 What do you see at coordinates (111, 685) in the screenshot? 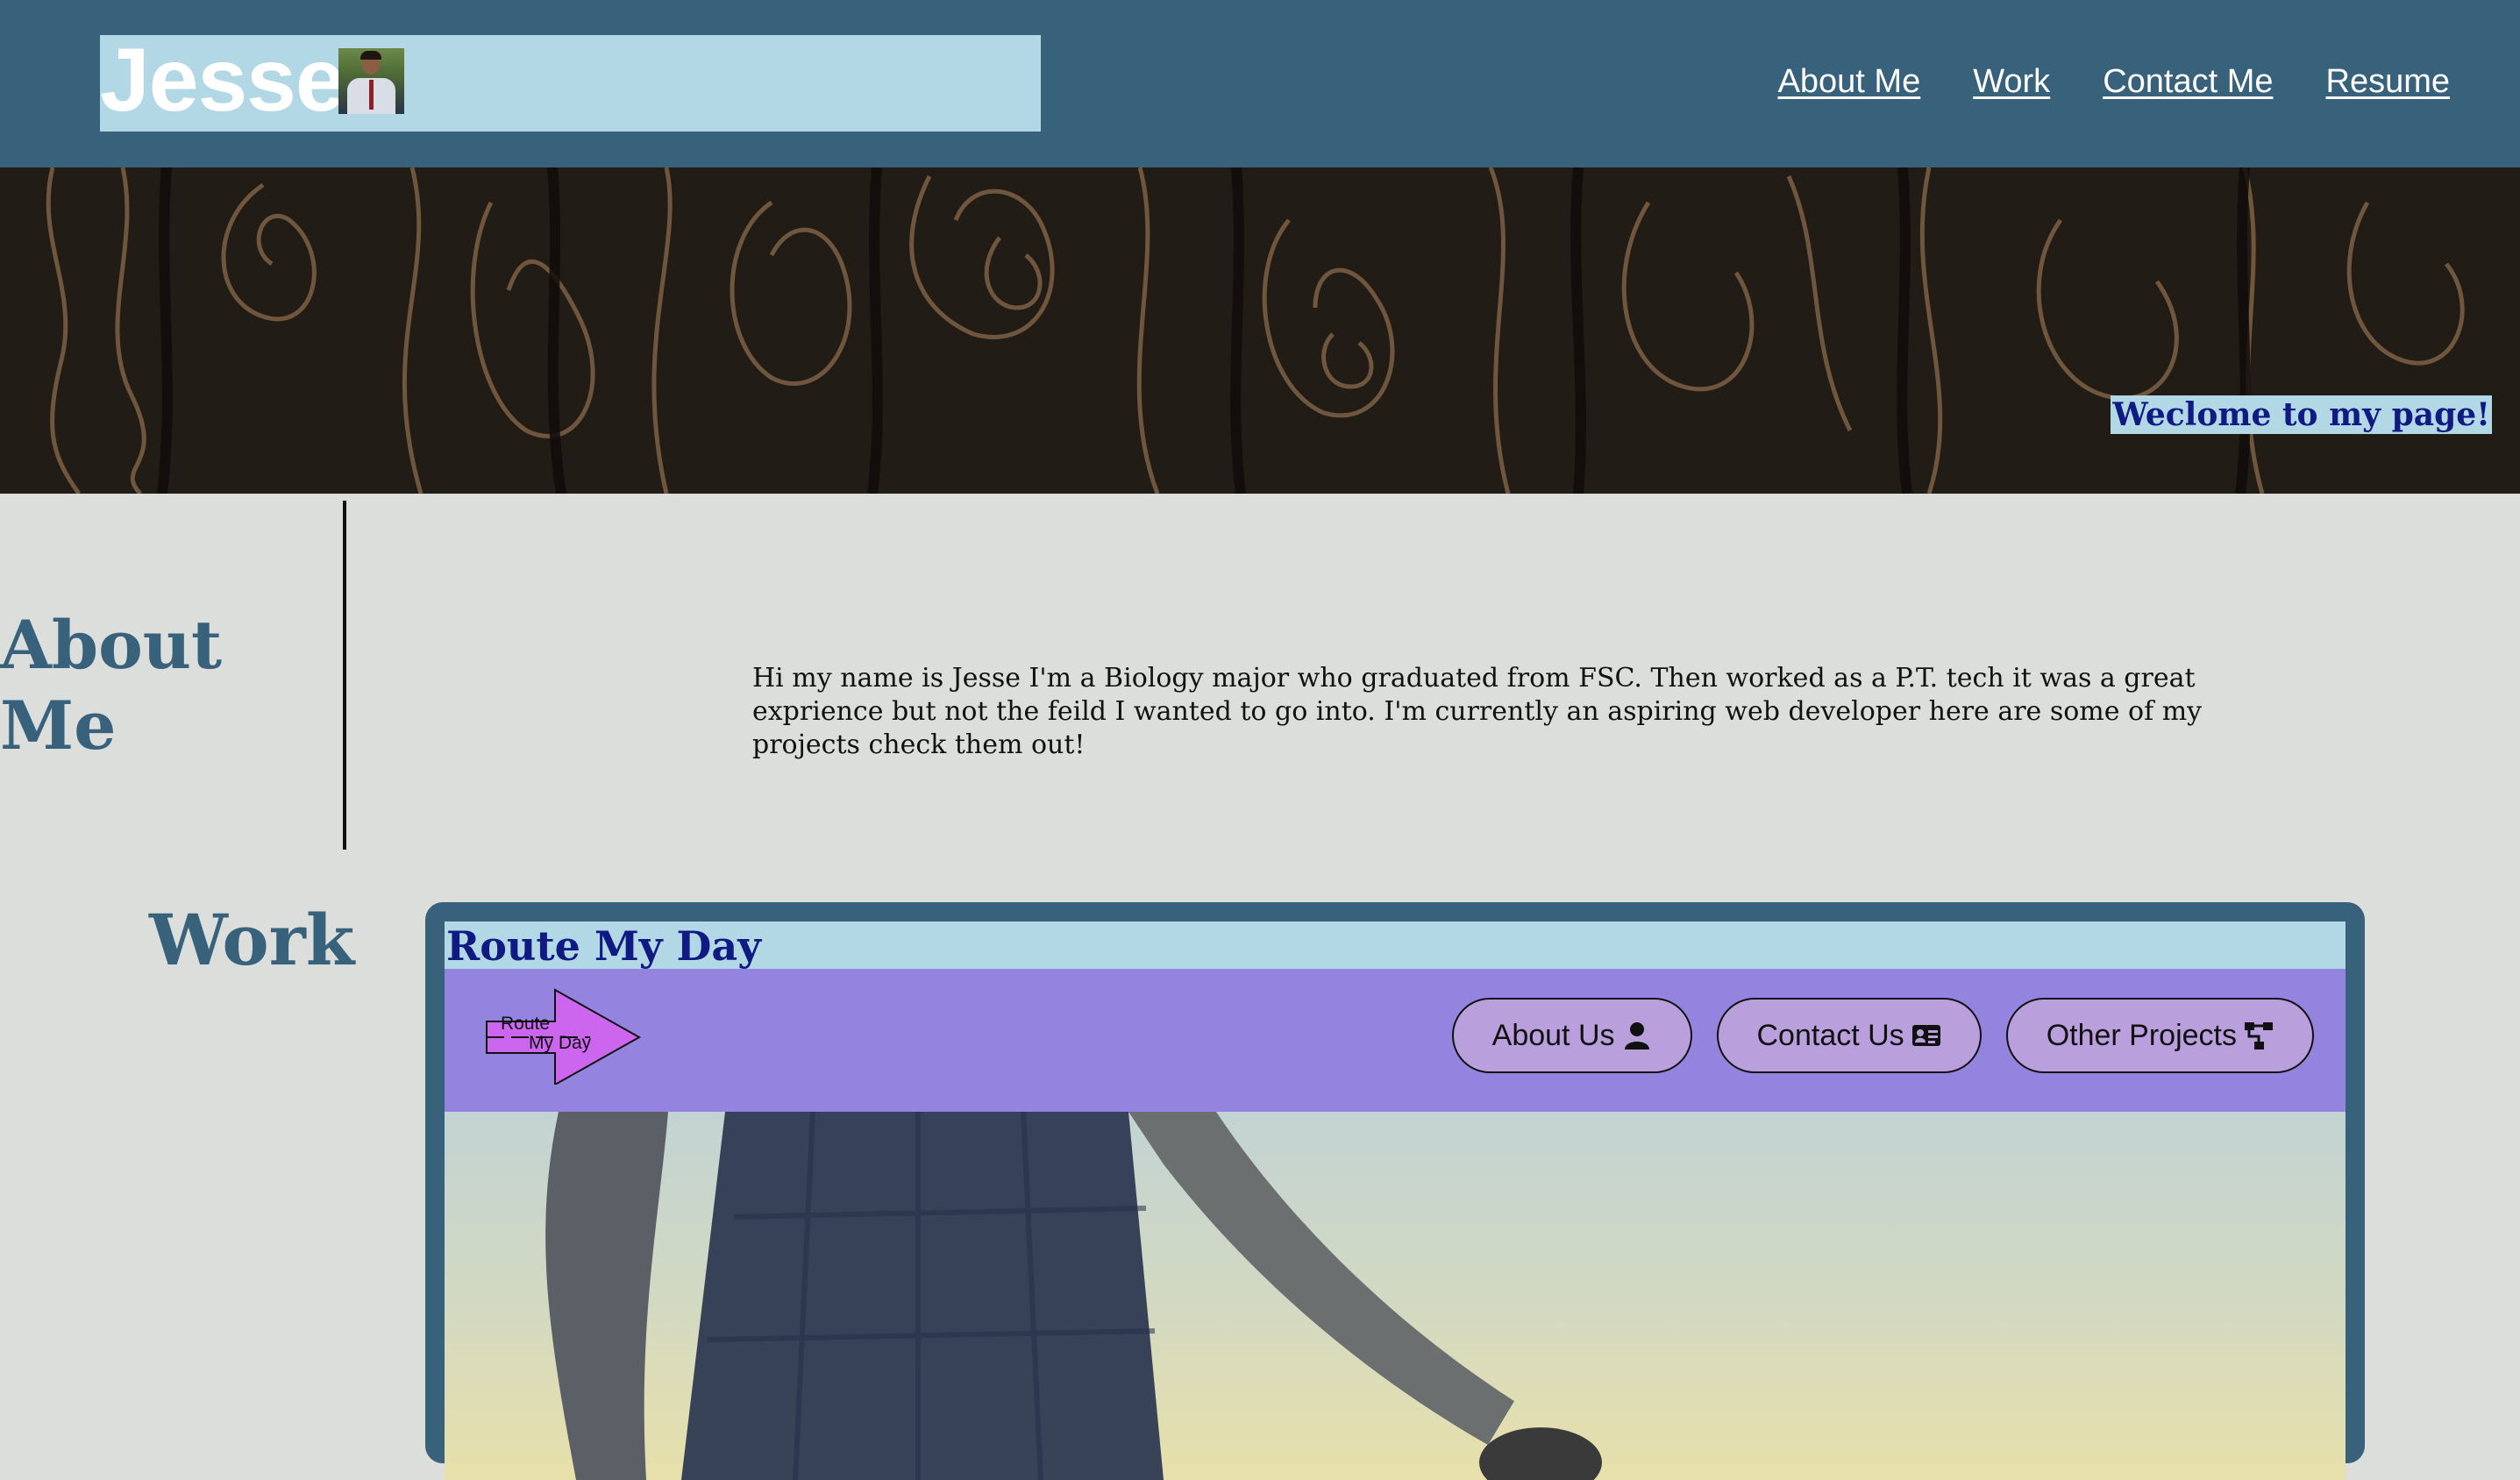
I see `about-heading: About Me` at bounding box center [111, 685].